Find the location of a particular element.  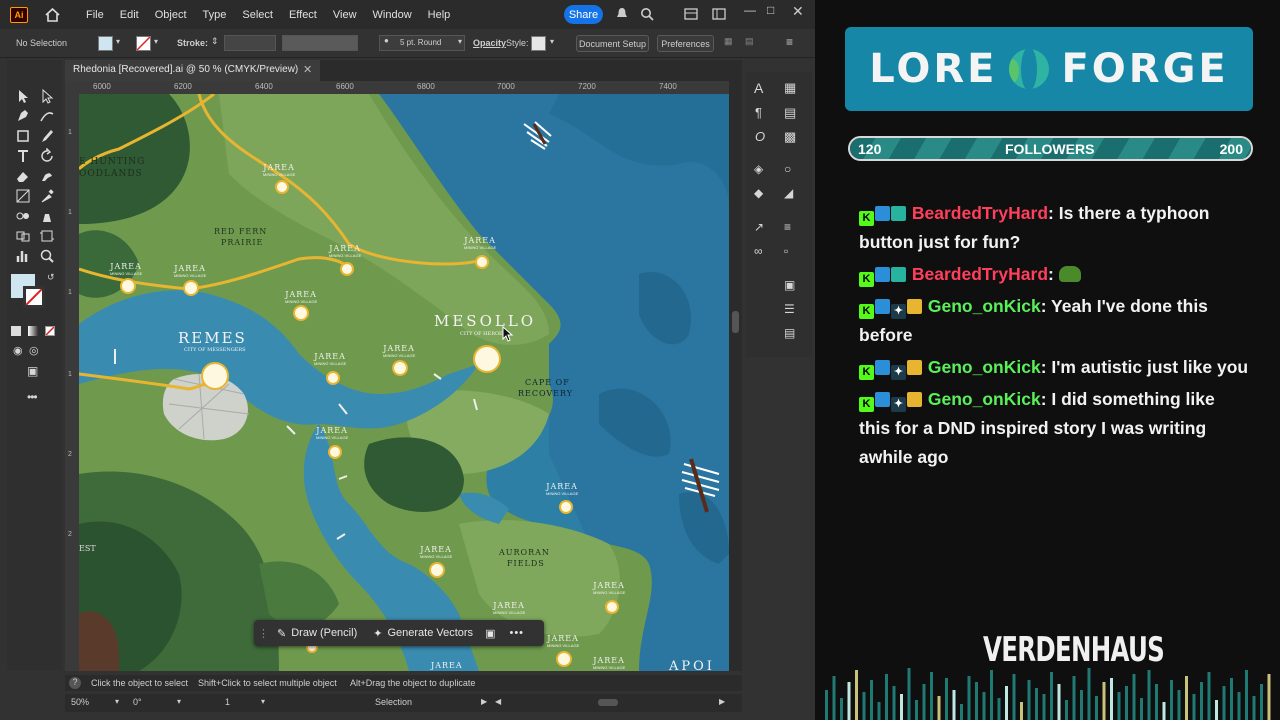

menu-effect: Effect is located at coordinates (303, 15).